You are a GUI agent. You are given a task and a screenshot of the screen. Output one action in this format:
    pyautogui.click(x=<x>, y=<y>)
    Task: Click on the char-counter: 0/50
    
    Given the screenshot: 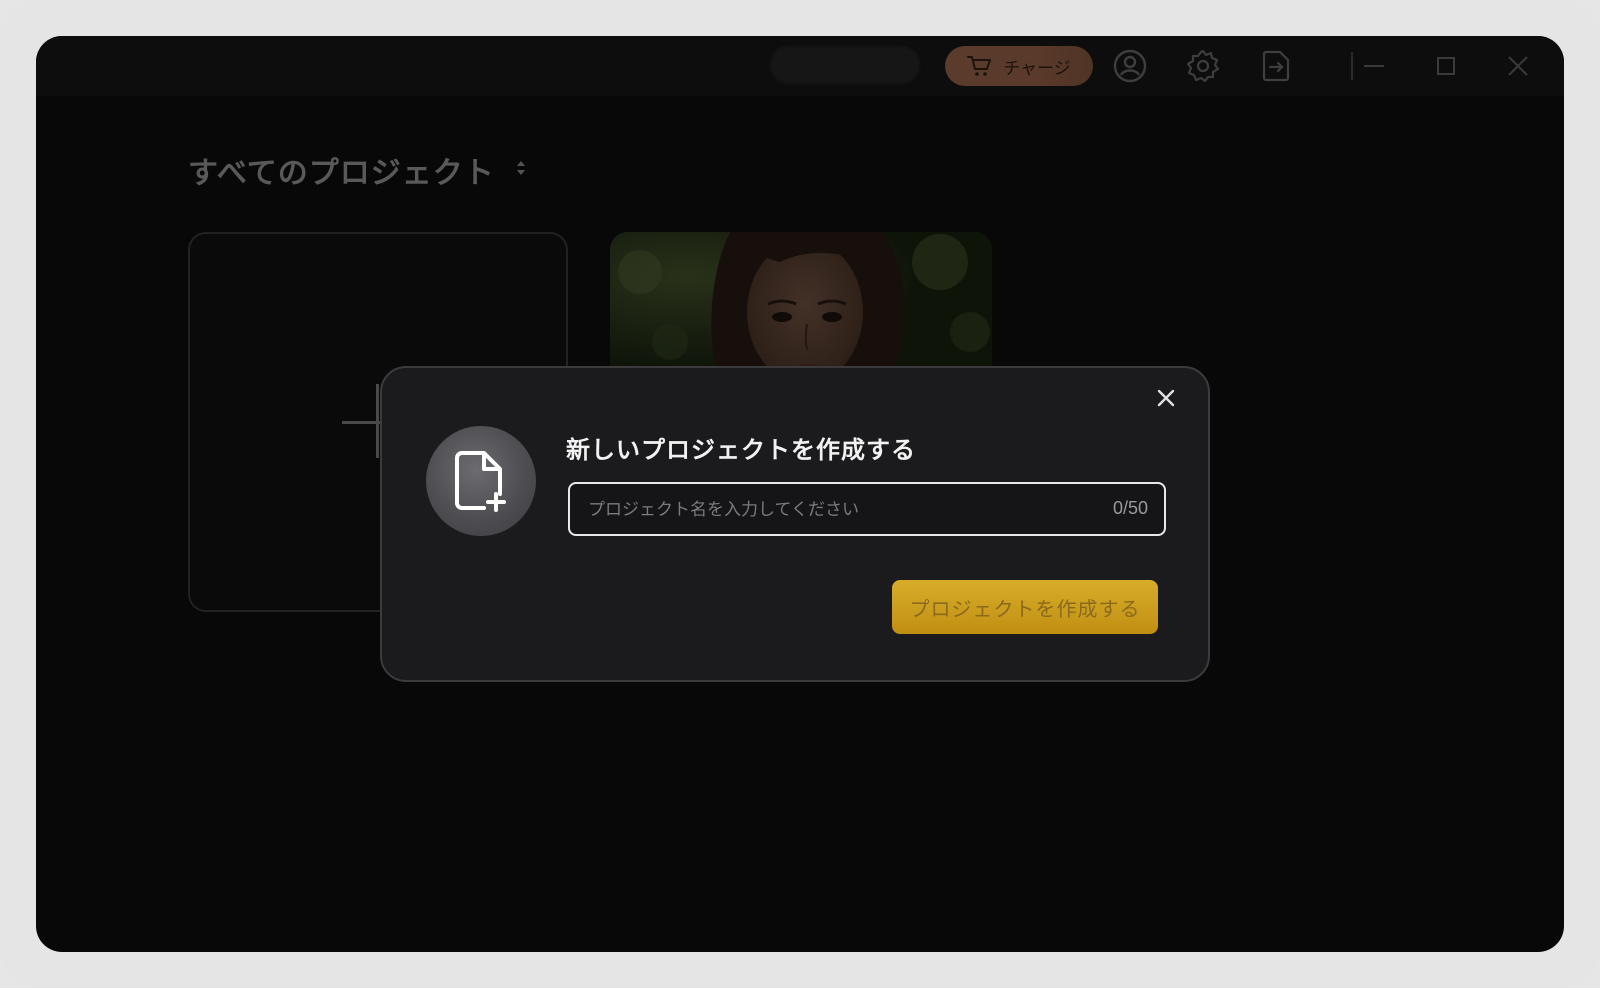 What is the action you would take?
    pyautogui.click(x=1130, y=508)
    